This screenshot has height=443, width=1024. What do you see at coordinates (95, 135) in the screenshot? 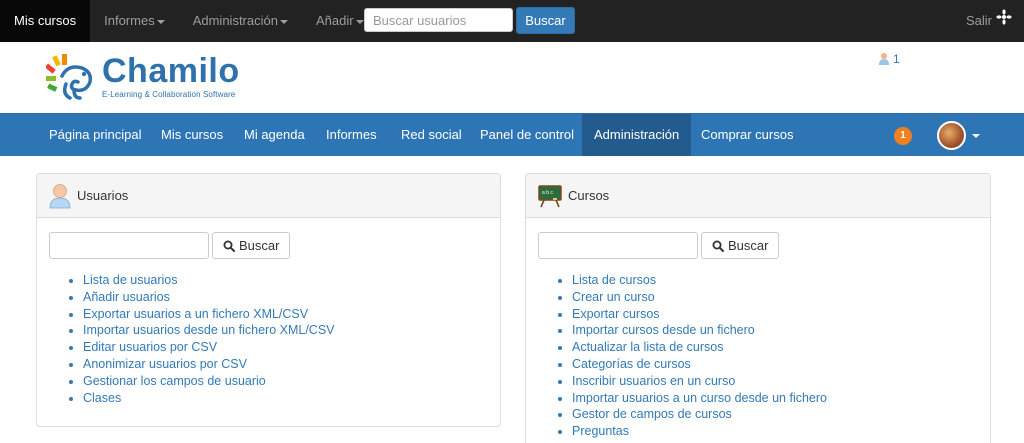
I see `main-nav-home: Página principal` at bounding box center [95, 135].